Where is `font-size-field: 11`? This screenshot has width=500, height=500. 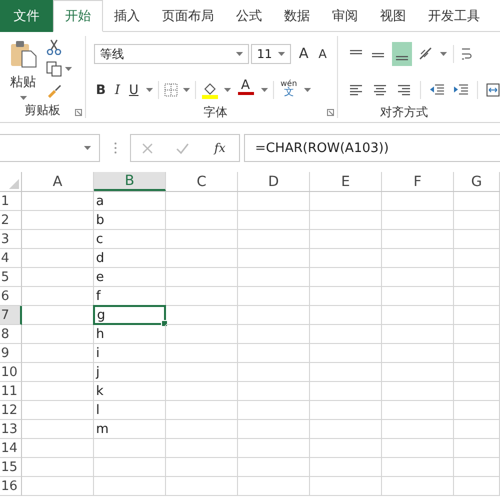 font-size-field: 11 is located at coordinates (270, 54).